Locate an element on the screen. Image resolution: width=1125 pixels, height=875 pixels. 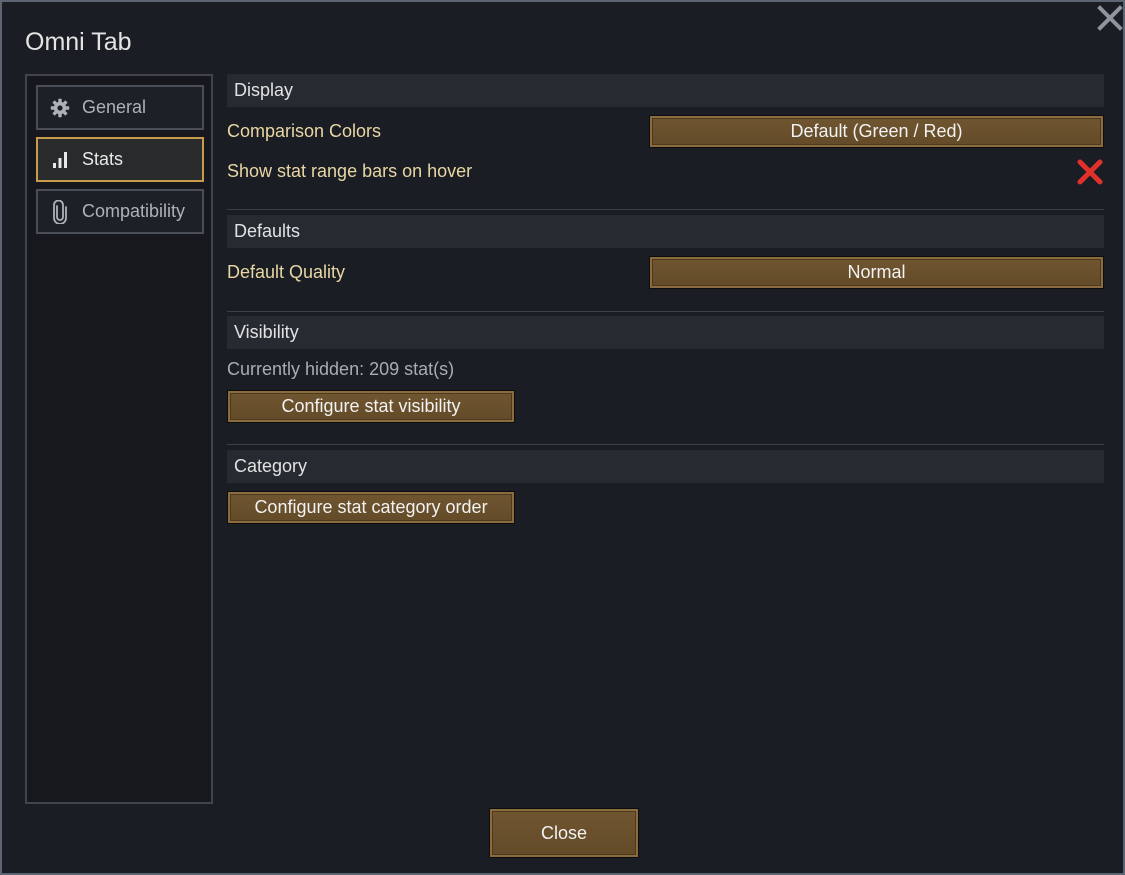
sidebar-item-compatibility: Compatibility is located at coordinates (120, 211).